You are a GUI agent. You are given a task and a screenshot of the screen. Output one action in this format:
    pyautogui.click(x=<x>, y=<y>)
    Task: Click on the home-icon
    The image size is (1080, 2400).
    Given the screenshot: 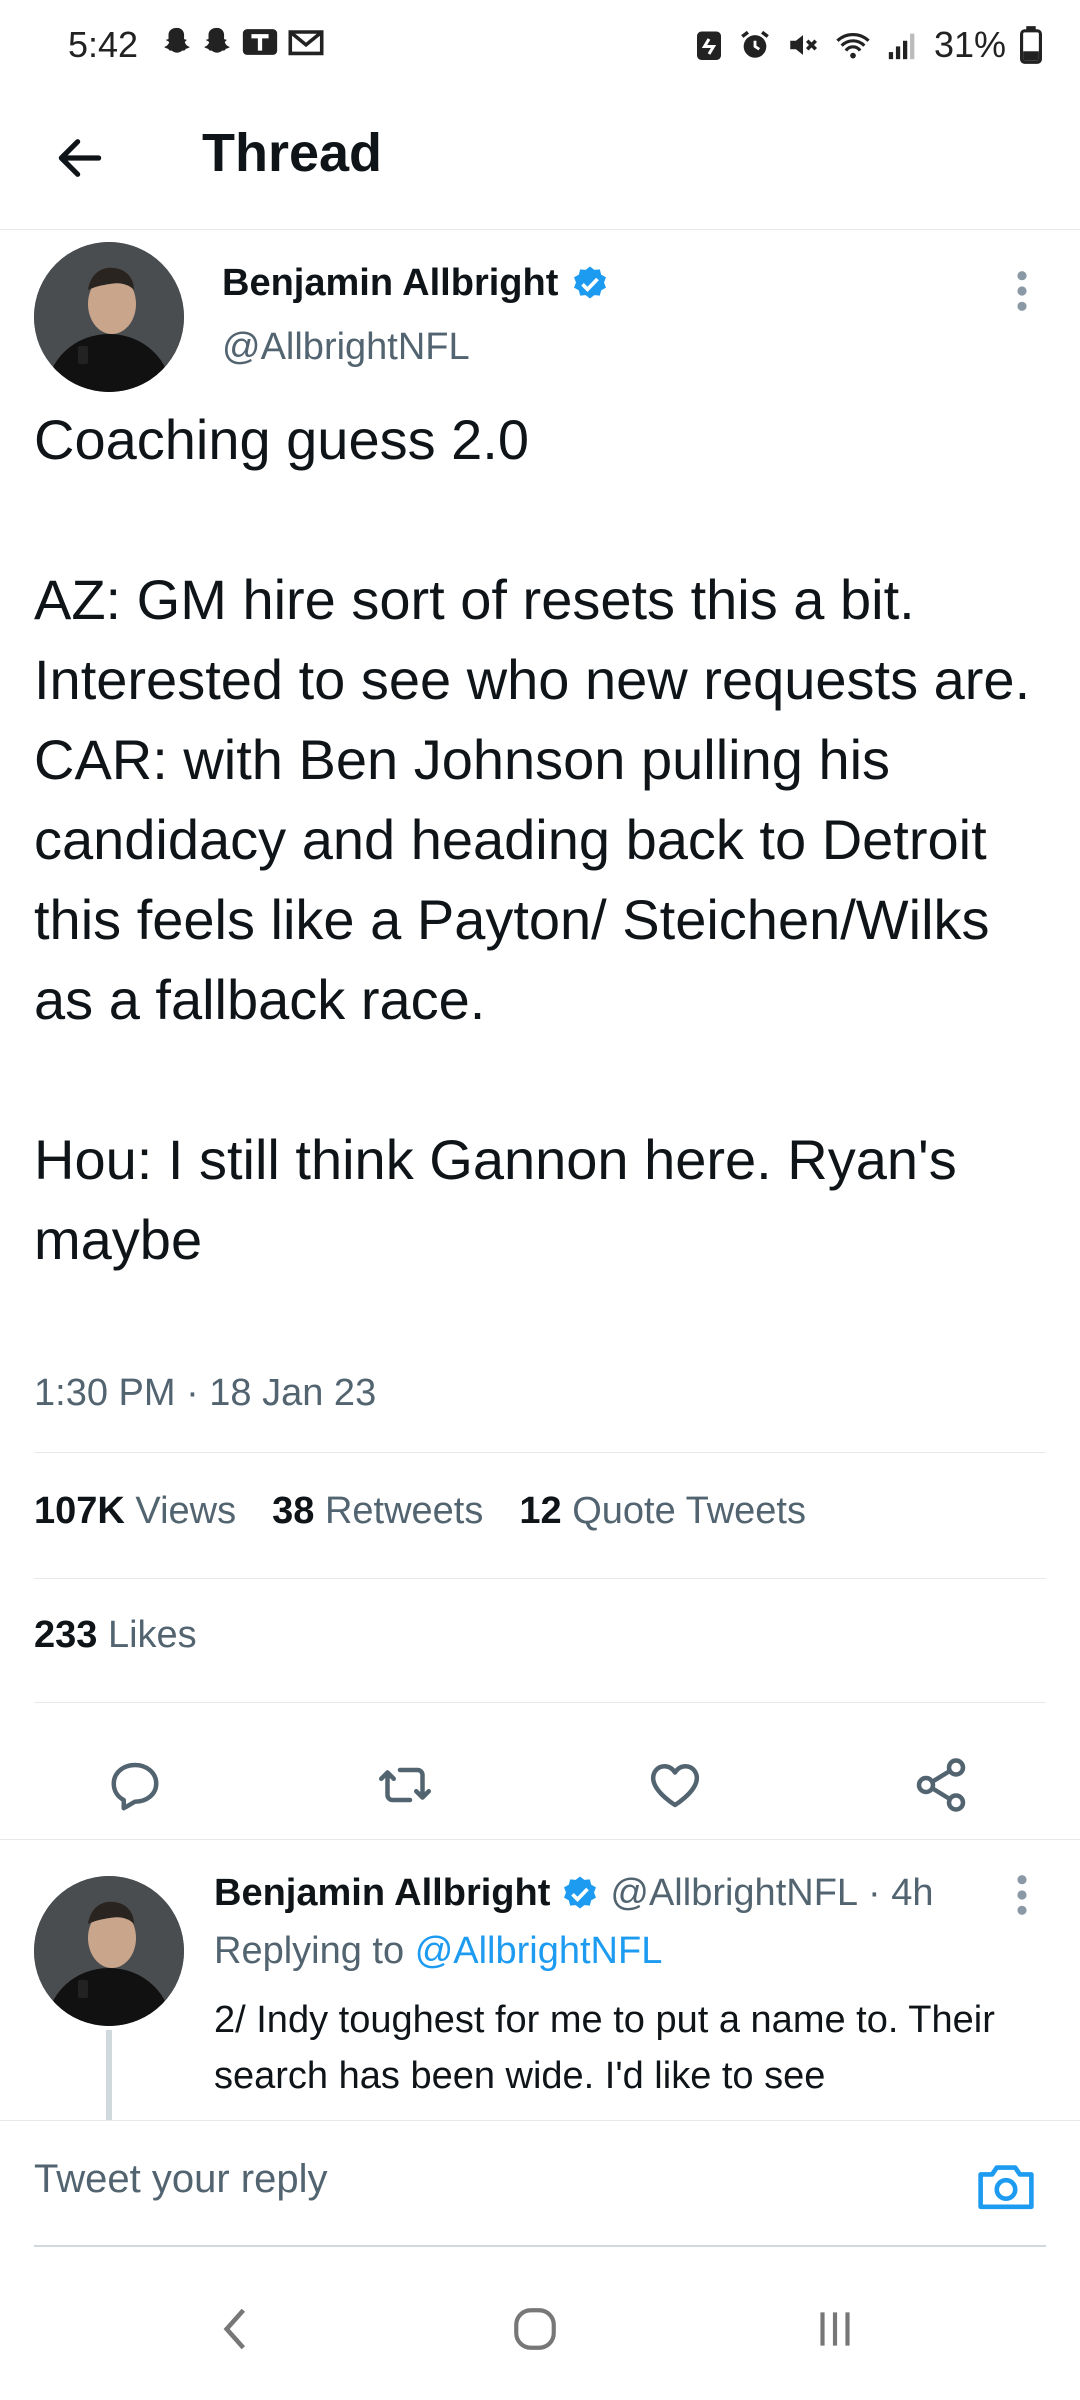 What is the action you would take?
    pyautogui.click(x=535, y=2329)
    